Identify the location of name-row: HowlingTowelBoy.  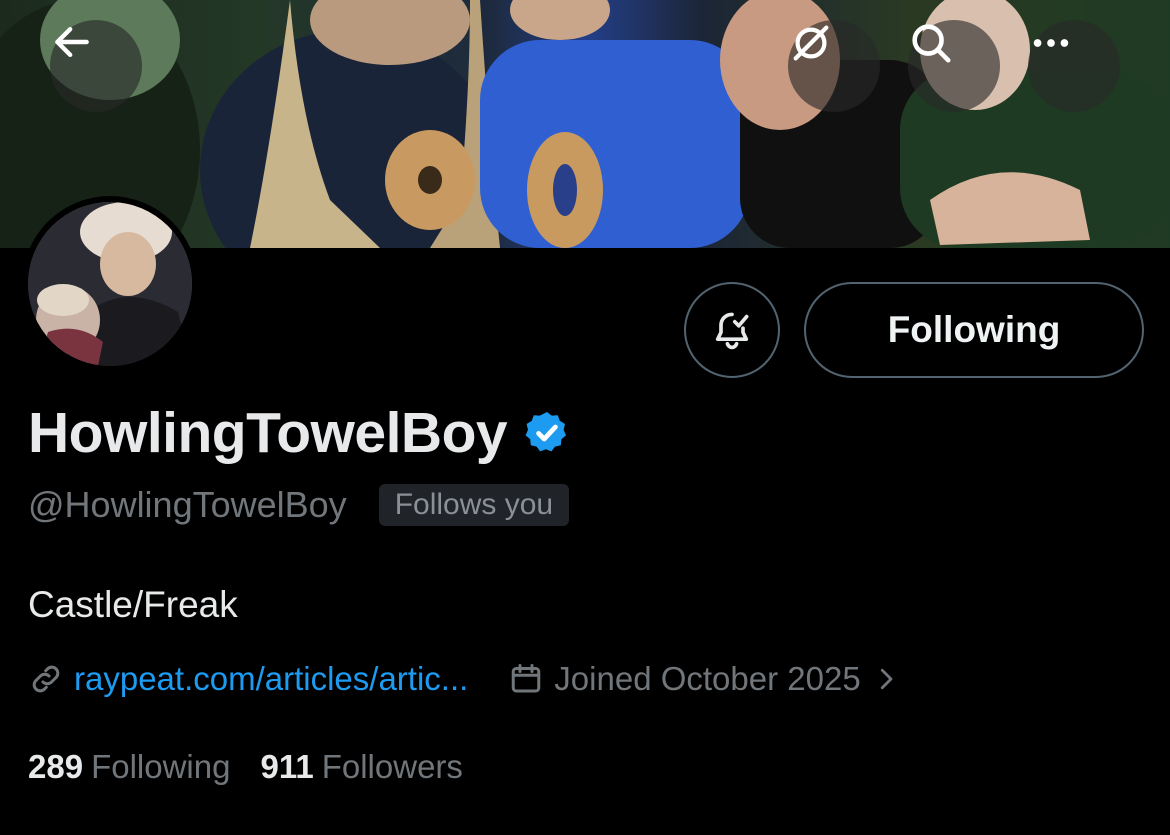
(299, 433).